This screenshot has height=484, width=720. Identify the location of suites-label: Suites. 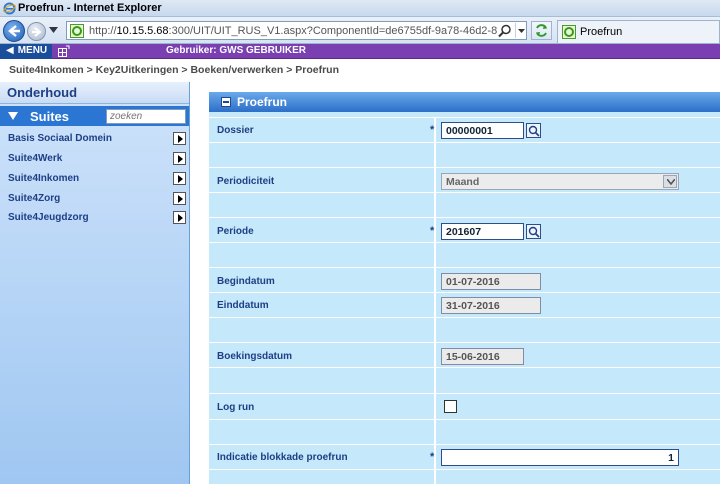
(50, 116).